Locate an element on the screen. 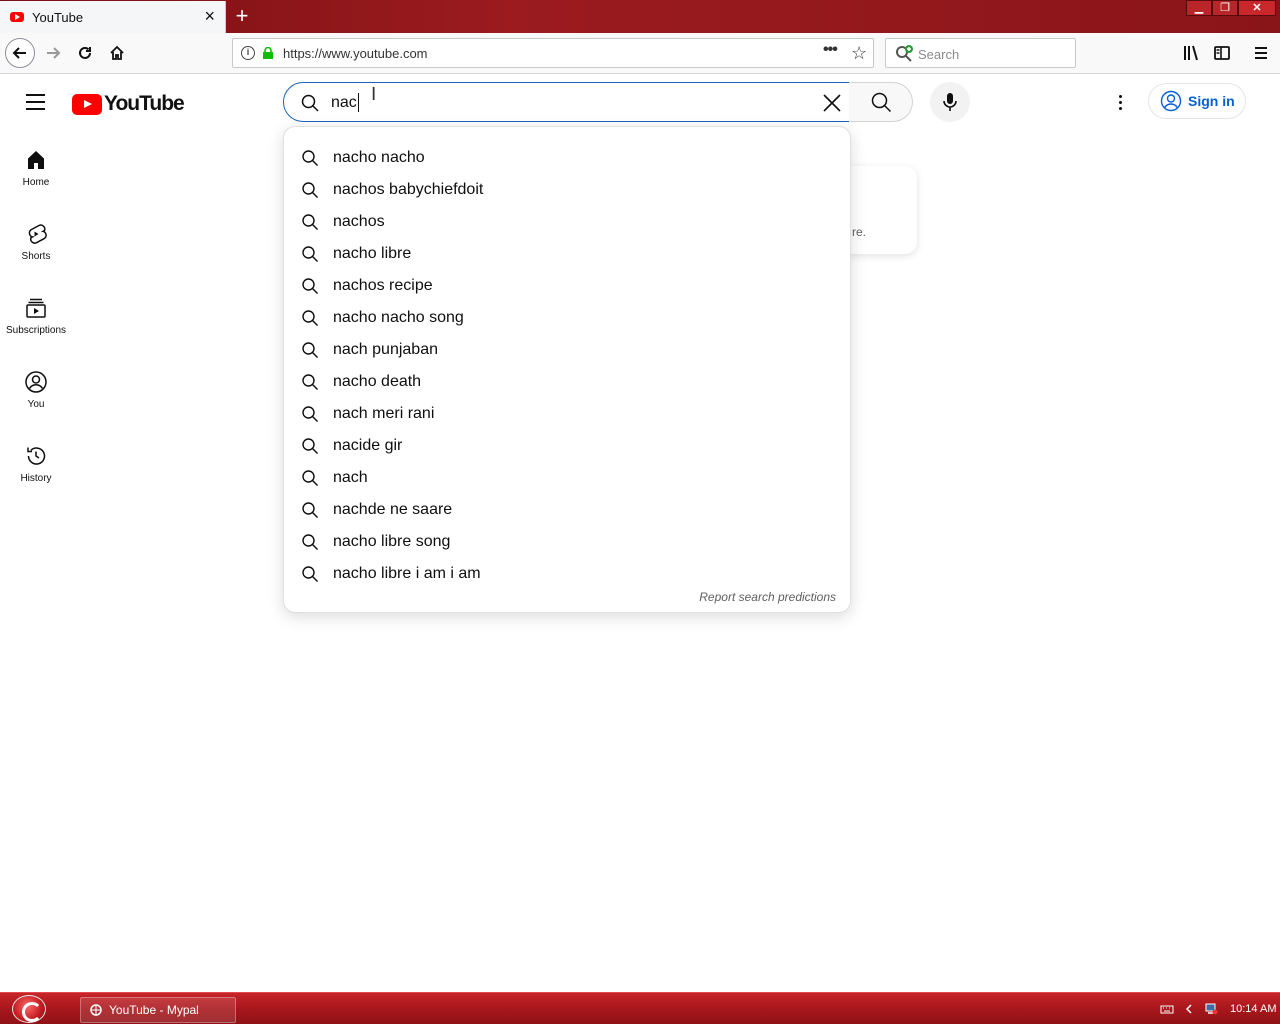  window-minimize-button: ▁ is located at coordinates (1199, 8).